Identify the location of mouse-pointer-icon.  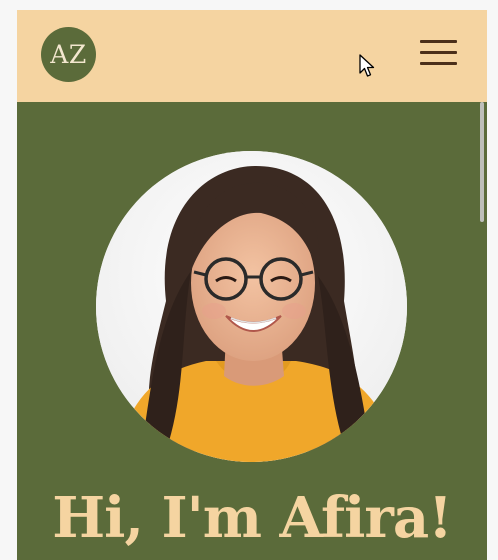
(367, 65).